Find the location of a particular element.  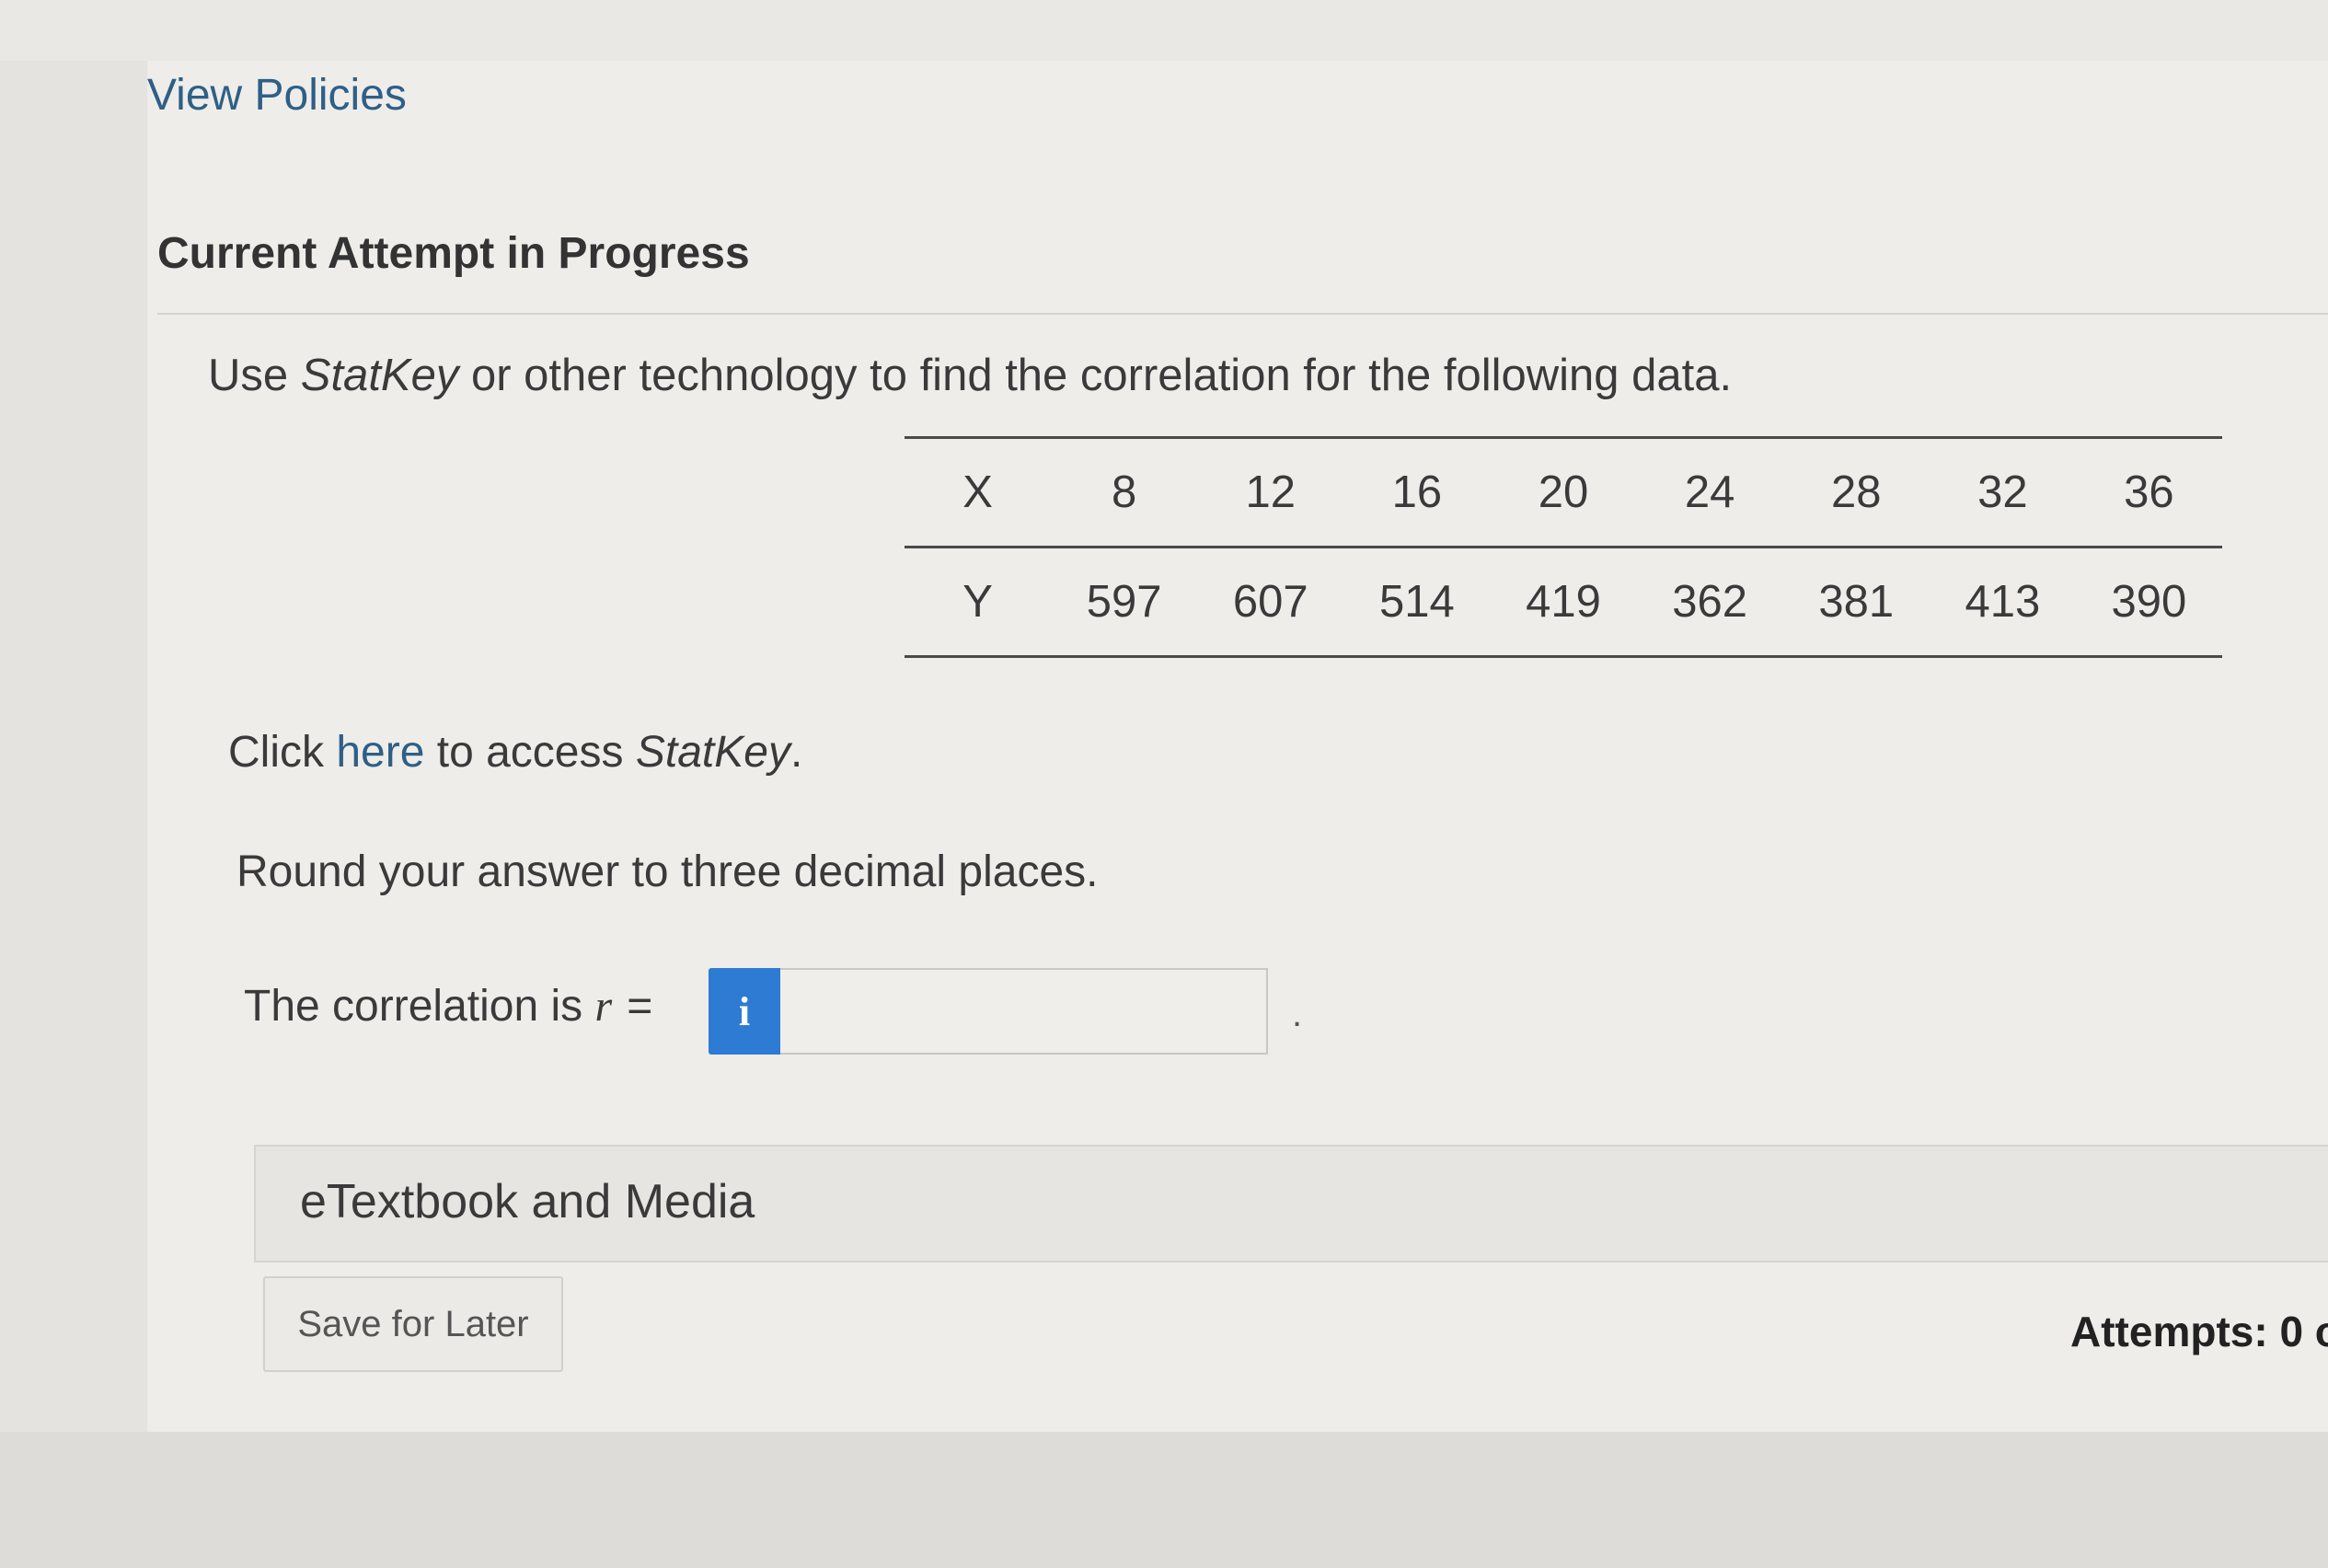

x-value: 16 is located at coordinates (1417, 492).